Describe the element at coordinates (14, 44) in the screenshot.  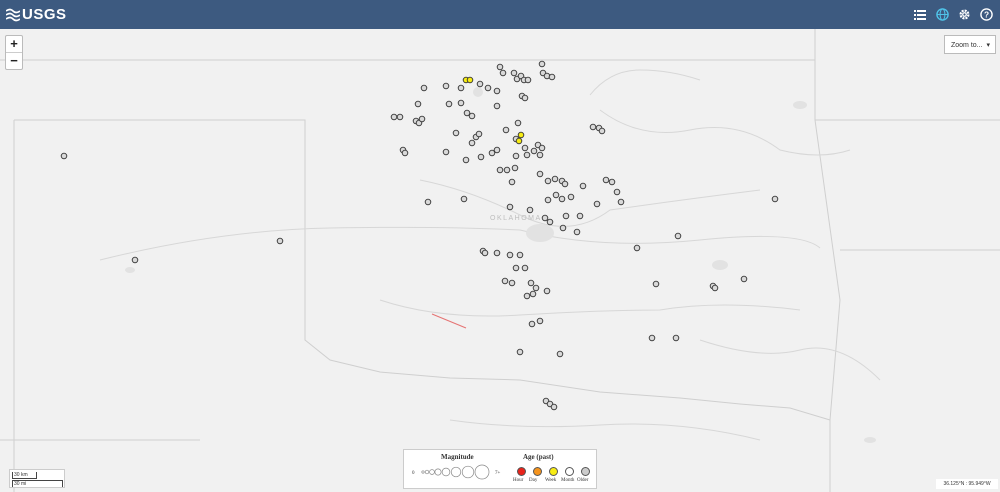
I see `zoom-in-button: +` at that location.